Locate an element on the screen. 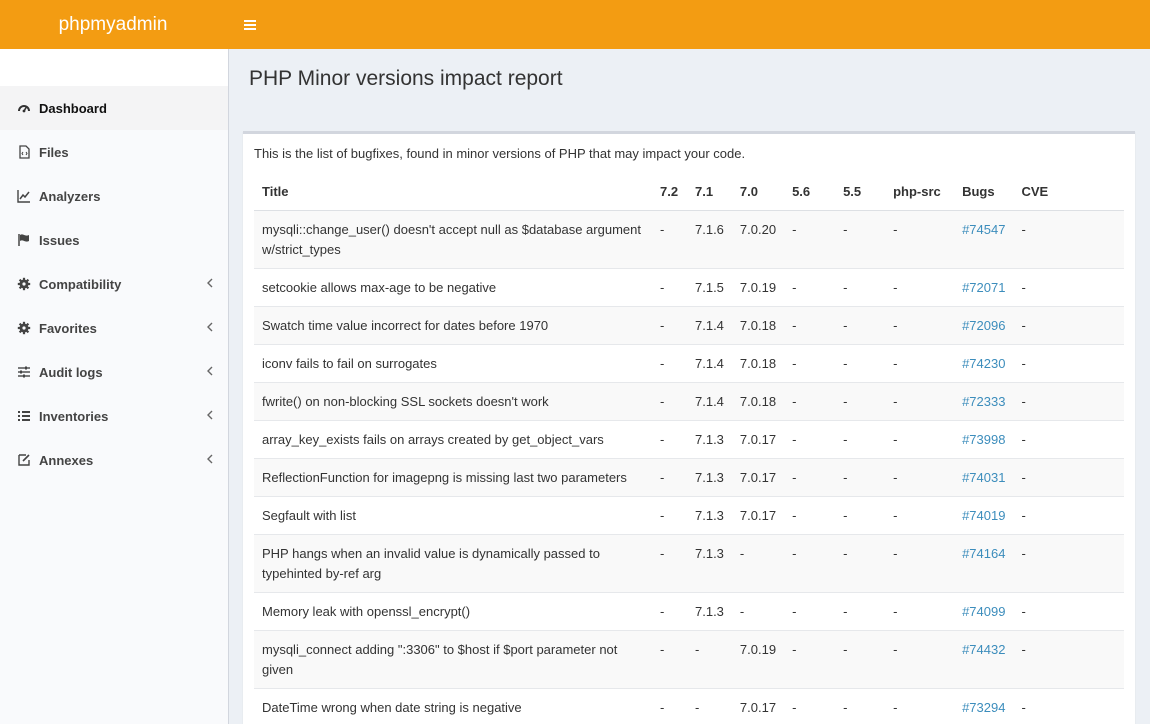  column-header-bugs: Bugs is located at coordinates (984, 192).